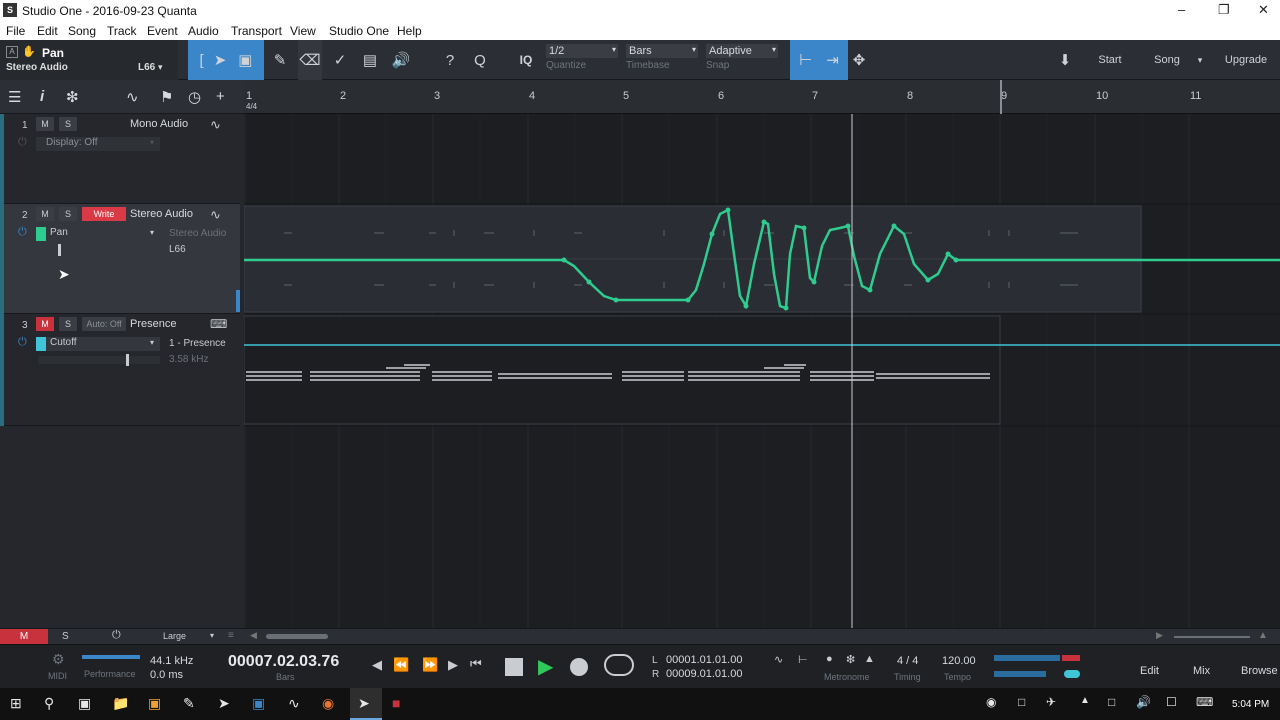 The width and height of the screenshot is (1280, 720). What do you see at coordinates (127, 360) in the screenshot?
I see `slider-knob` at bounding box center [127, 360].